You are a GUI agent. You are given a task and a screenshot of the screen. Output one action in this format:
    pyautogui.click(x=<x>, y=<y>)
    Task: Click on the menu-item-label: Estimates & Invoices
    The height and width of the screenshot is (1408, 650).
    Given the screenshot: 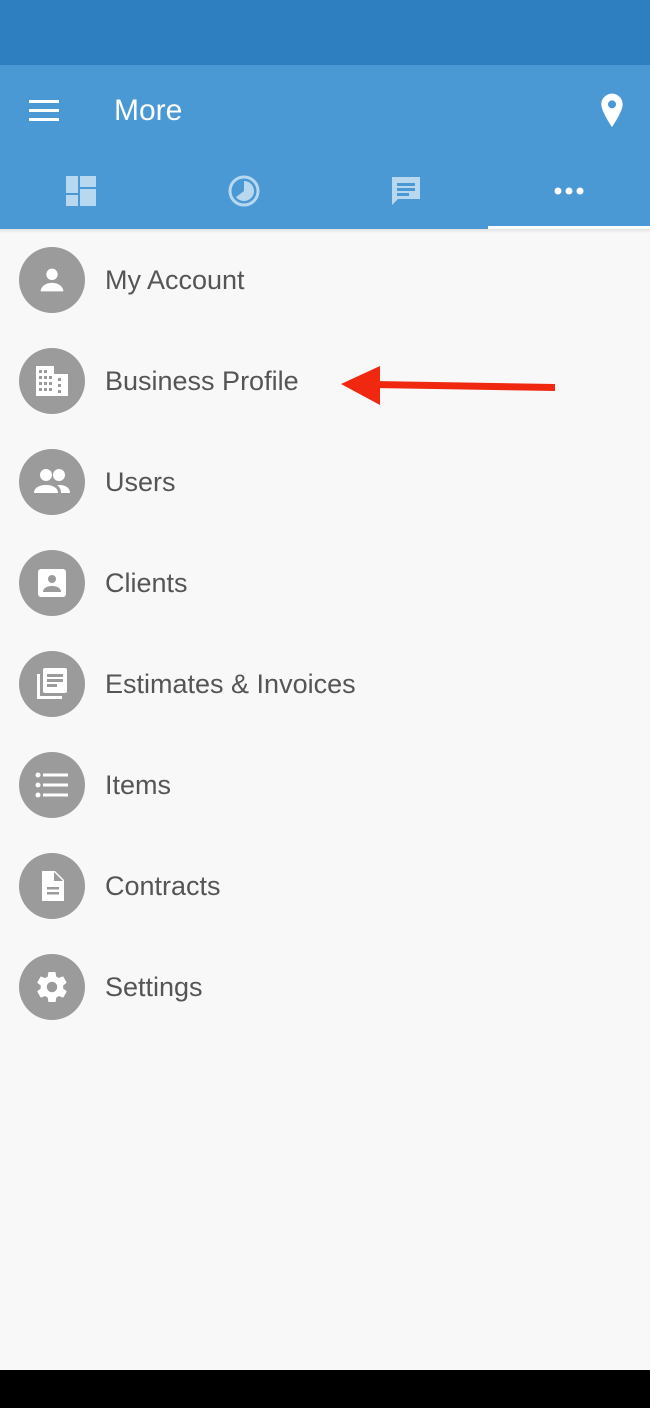 What is the action you would take?
    pyautogui.click(x=230, y=684)
    